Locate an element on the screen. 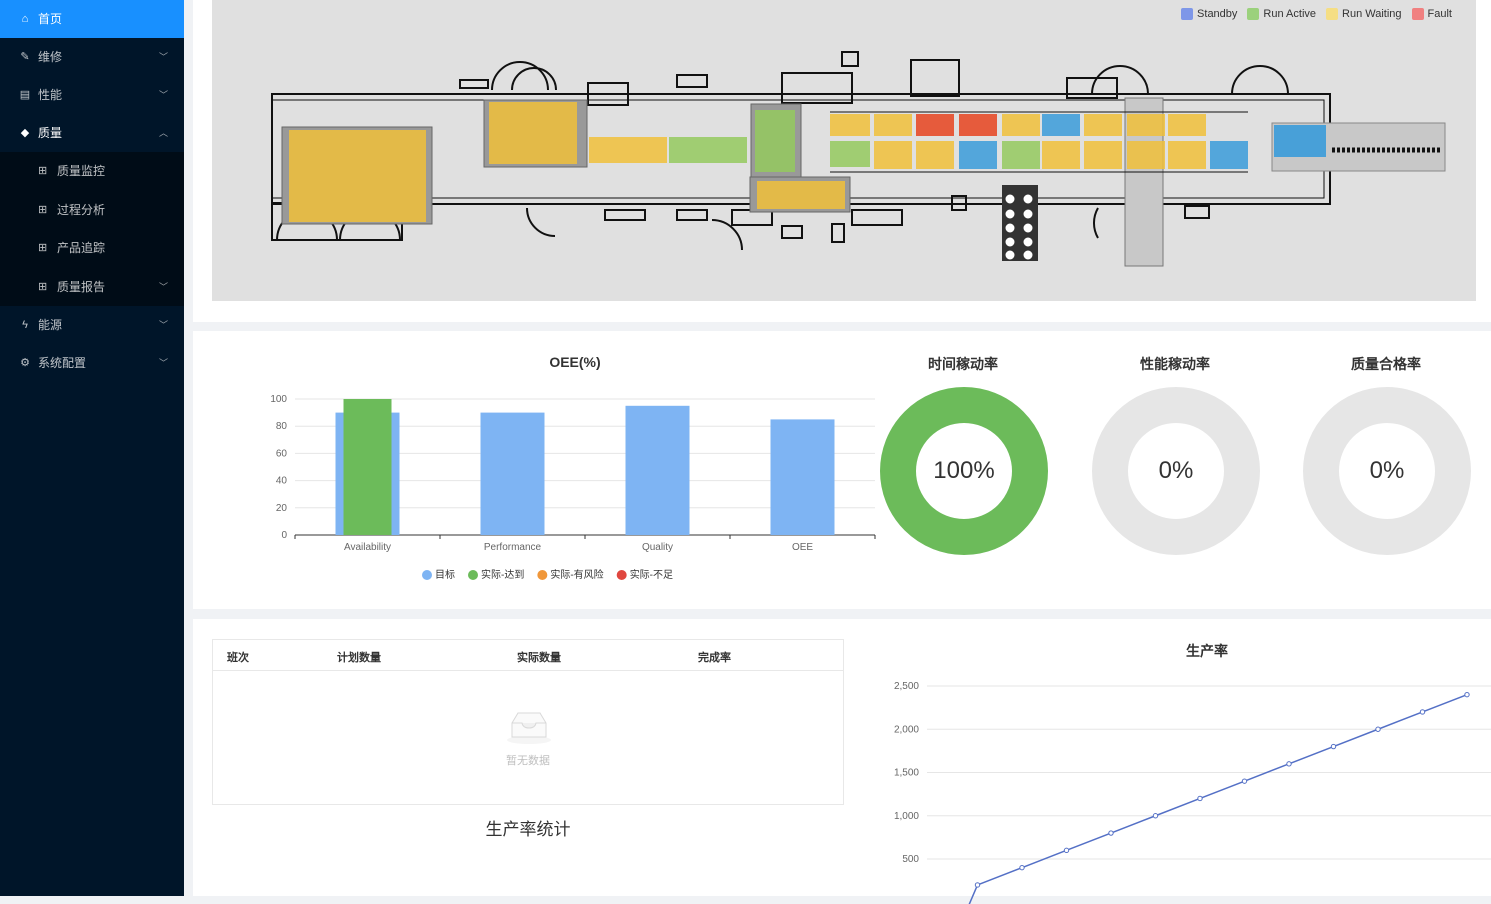 Image resolution: width=1491 pixels, height=904 pixels. y-tick-label: 60 is located at coordinates (282, 453).